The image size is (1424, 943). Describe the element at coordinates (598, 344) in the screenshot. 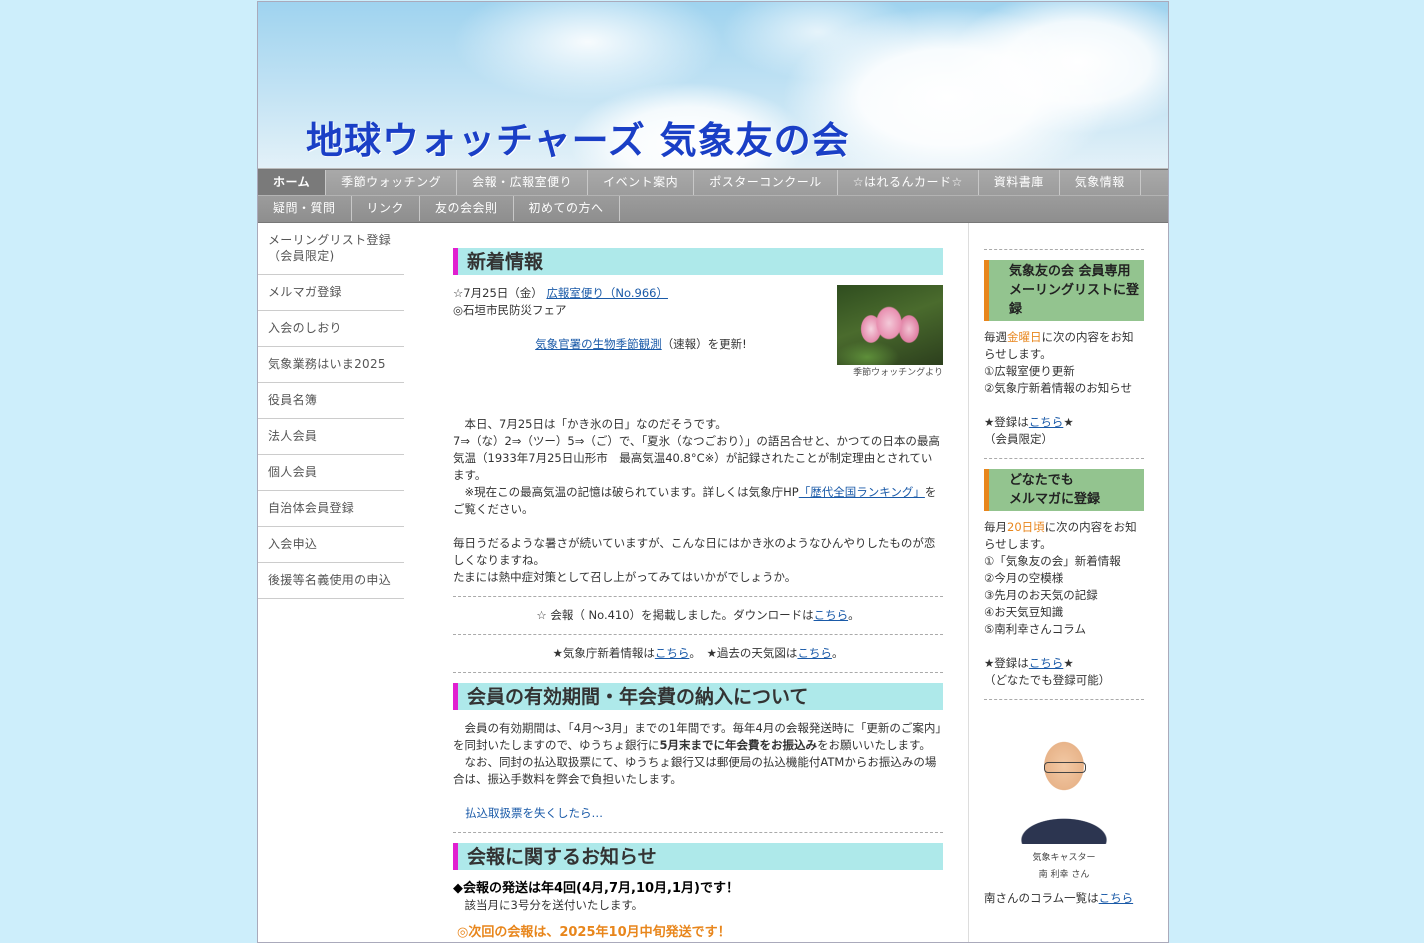

I see `update-link: 気象官署の生物季節観測` at that location.